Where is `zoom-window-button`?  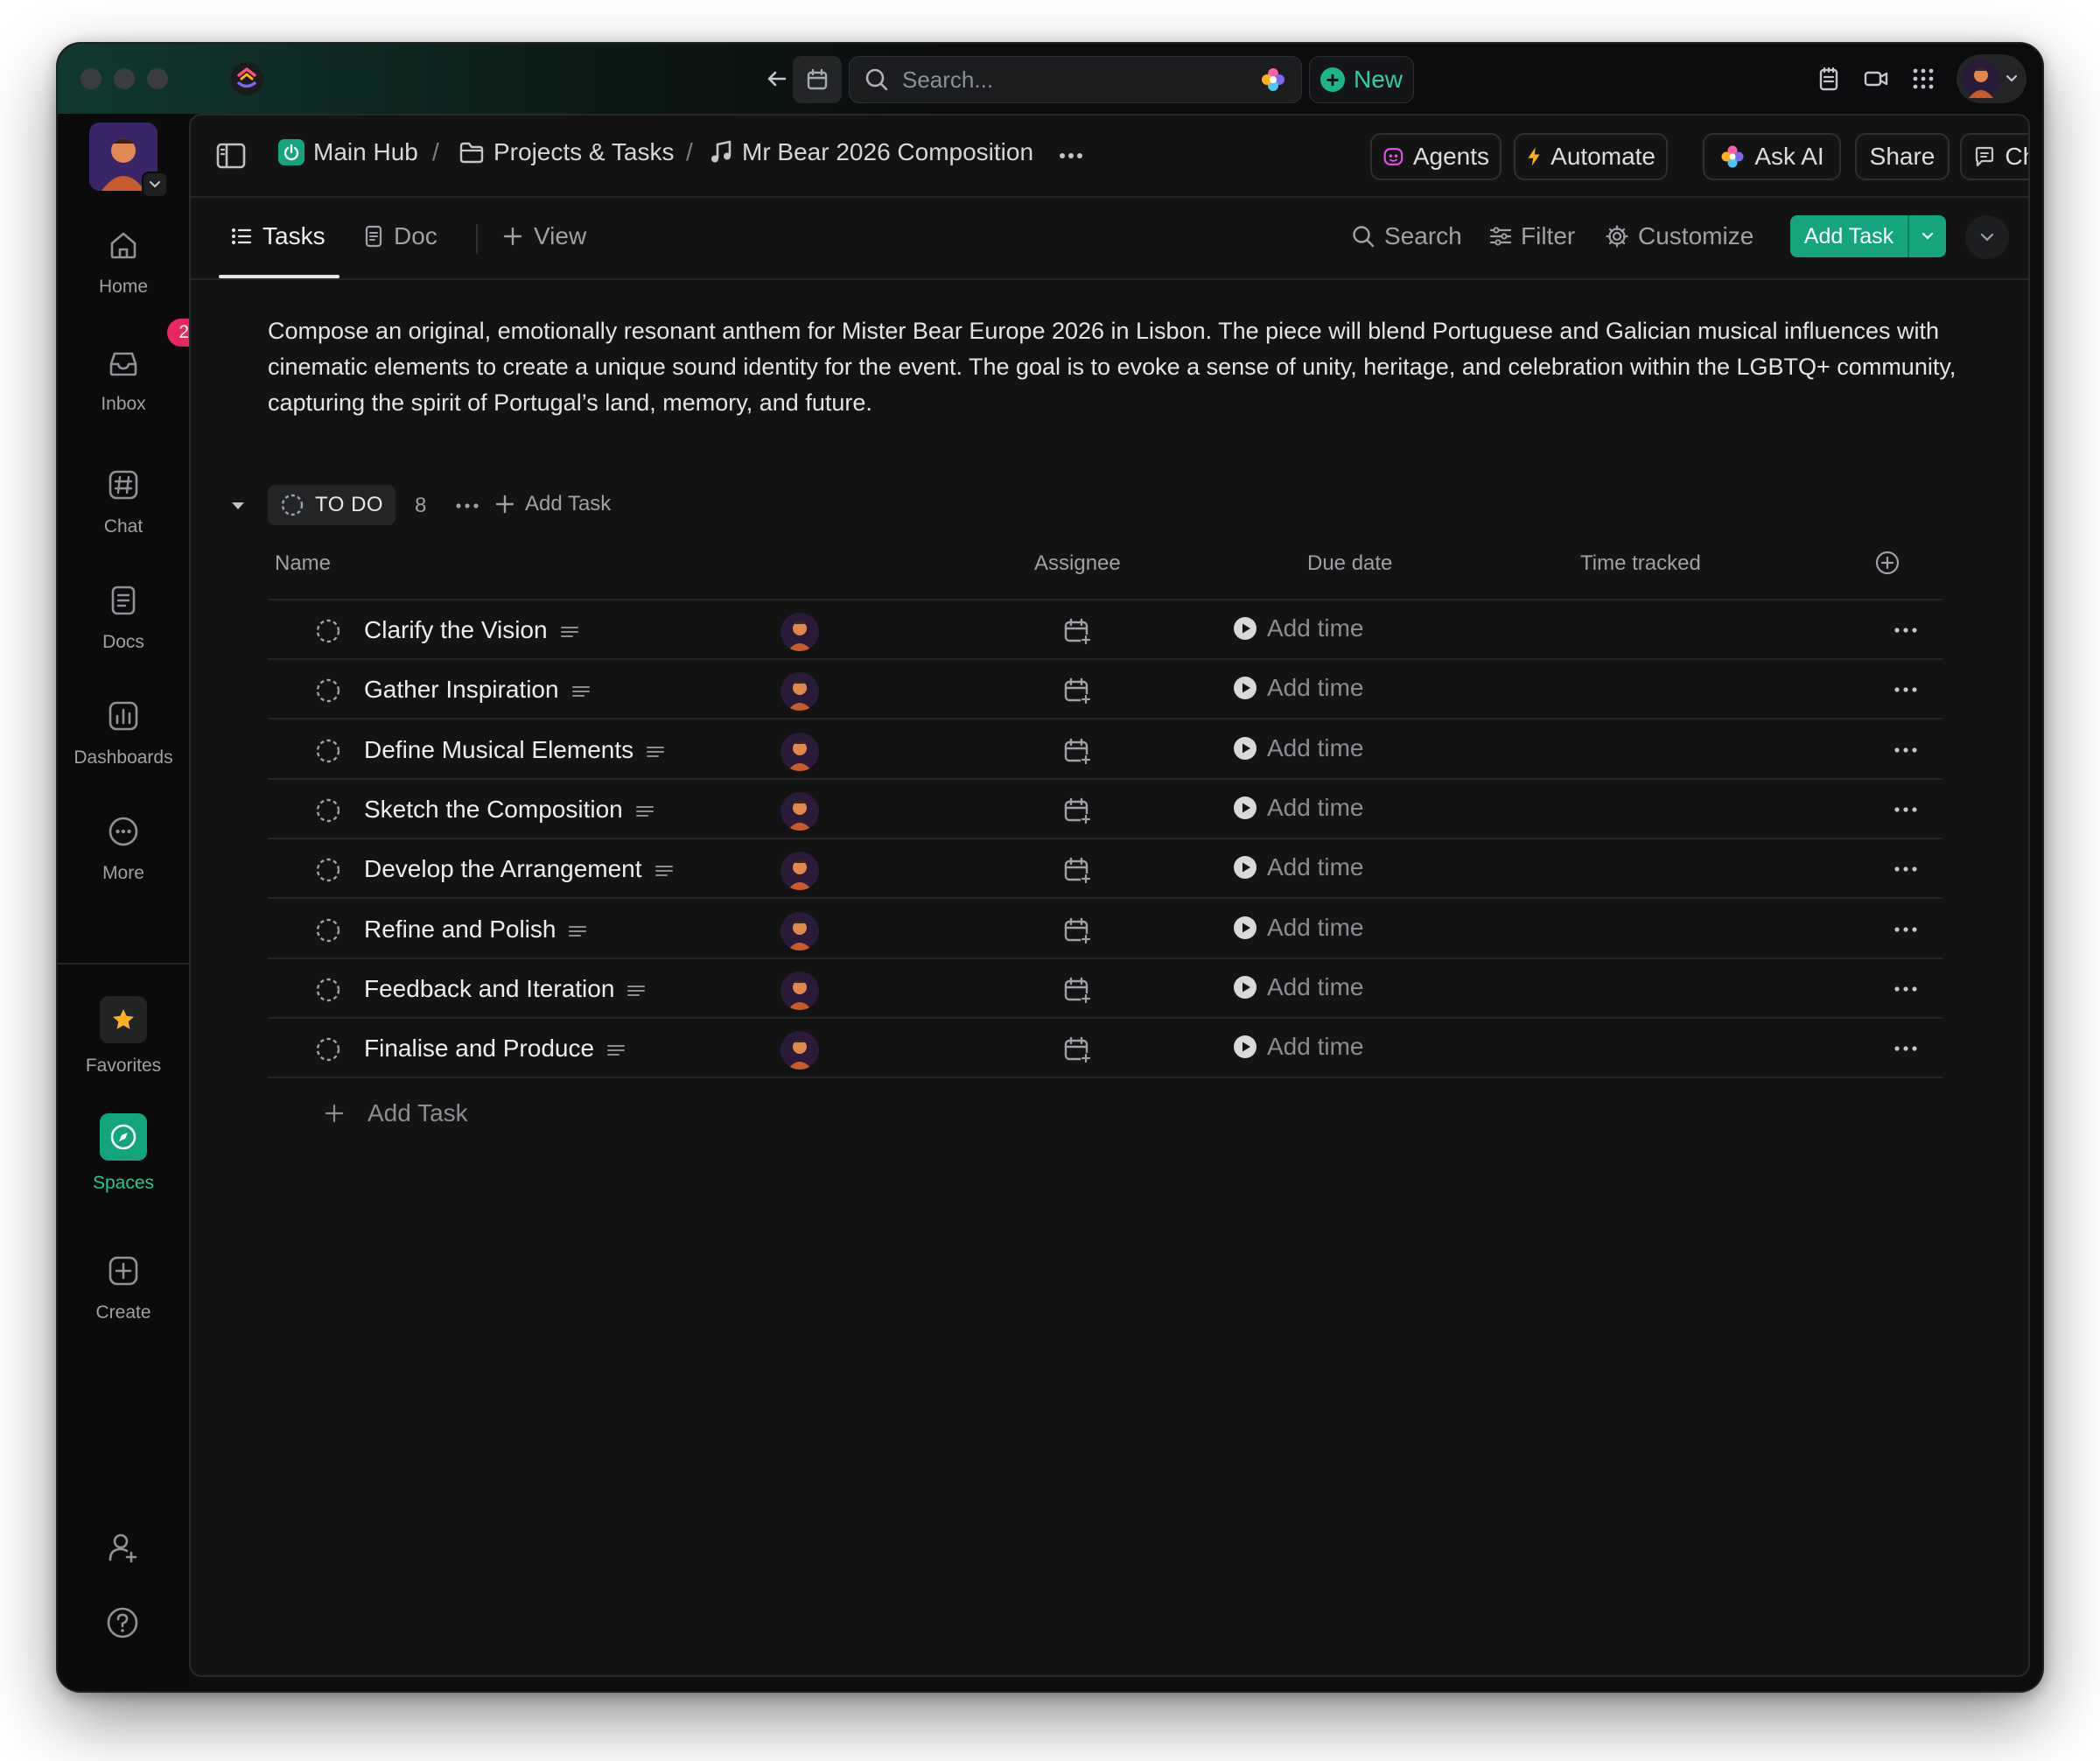
zoom-window-button is located at coordinates (157, 78).